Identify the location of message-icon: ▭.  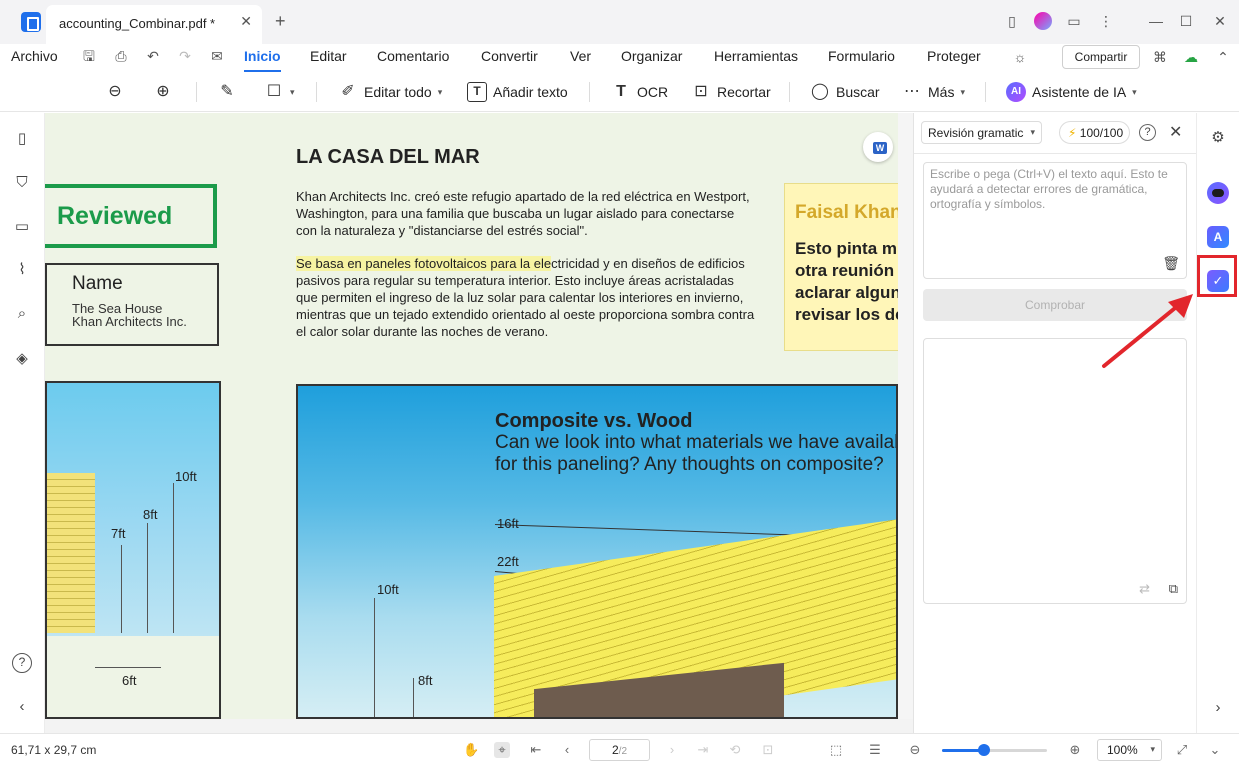
(1074, 21).